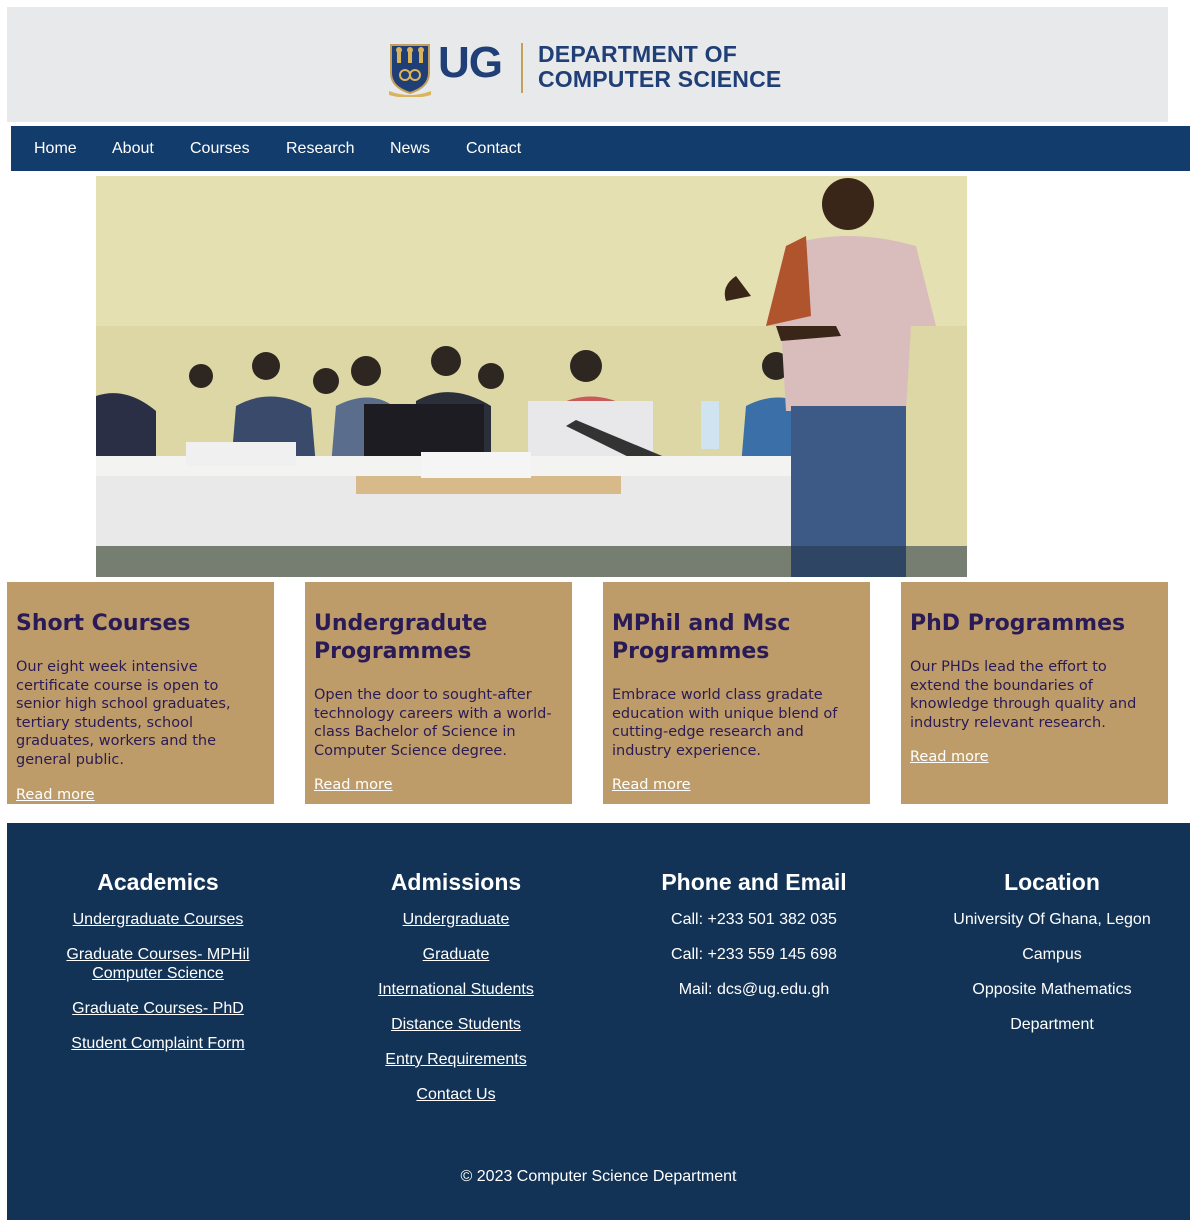 The image size is (1190, 1227). I want to click on site-header: UG DEPARTMENT OF COMPUTER SCIENCE, so click(587, 64).